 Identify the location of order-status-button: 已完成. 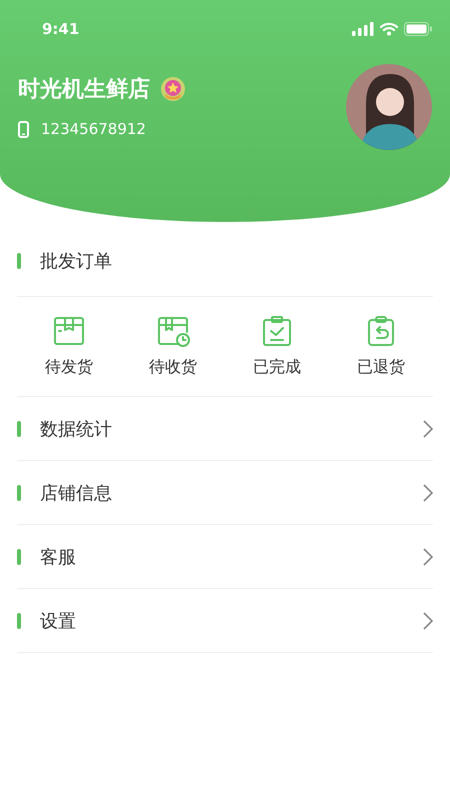
(277, 346).